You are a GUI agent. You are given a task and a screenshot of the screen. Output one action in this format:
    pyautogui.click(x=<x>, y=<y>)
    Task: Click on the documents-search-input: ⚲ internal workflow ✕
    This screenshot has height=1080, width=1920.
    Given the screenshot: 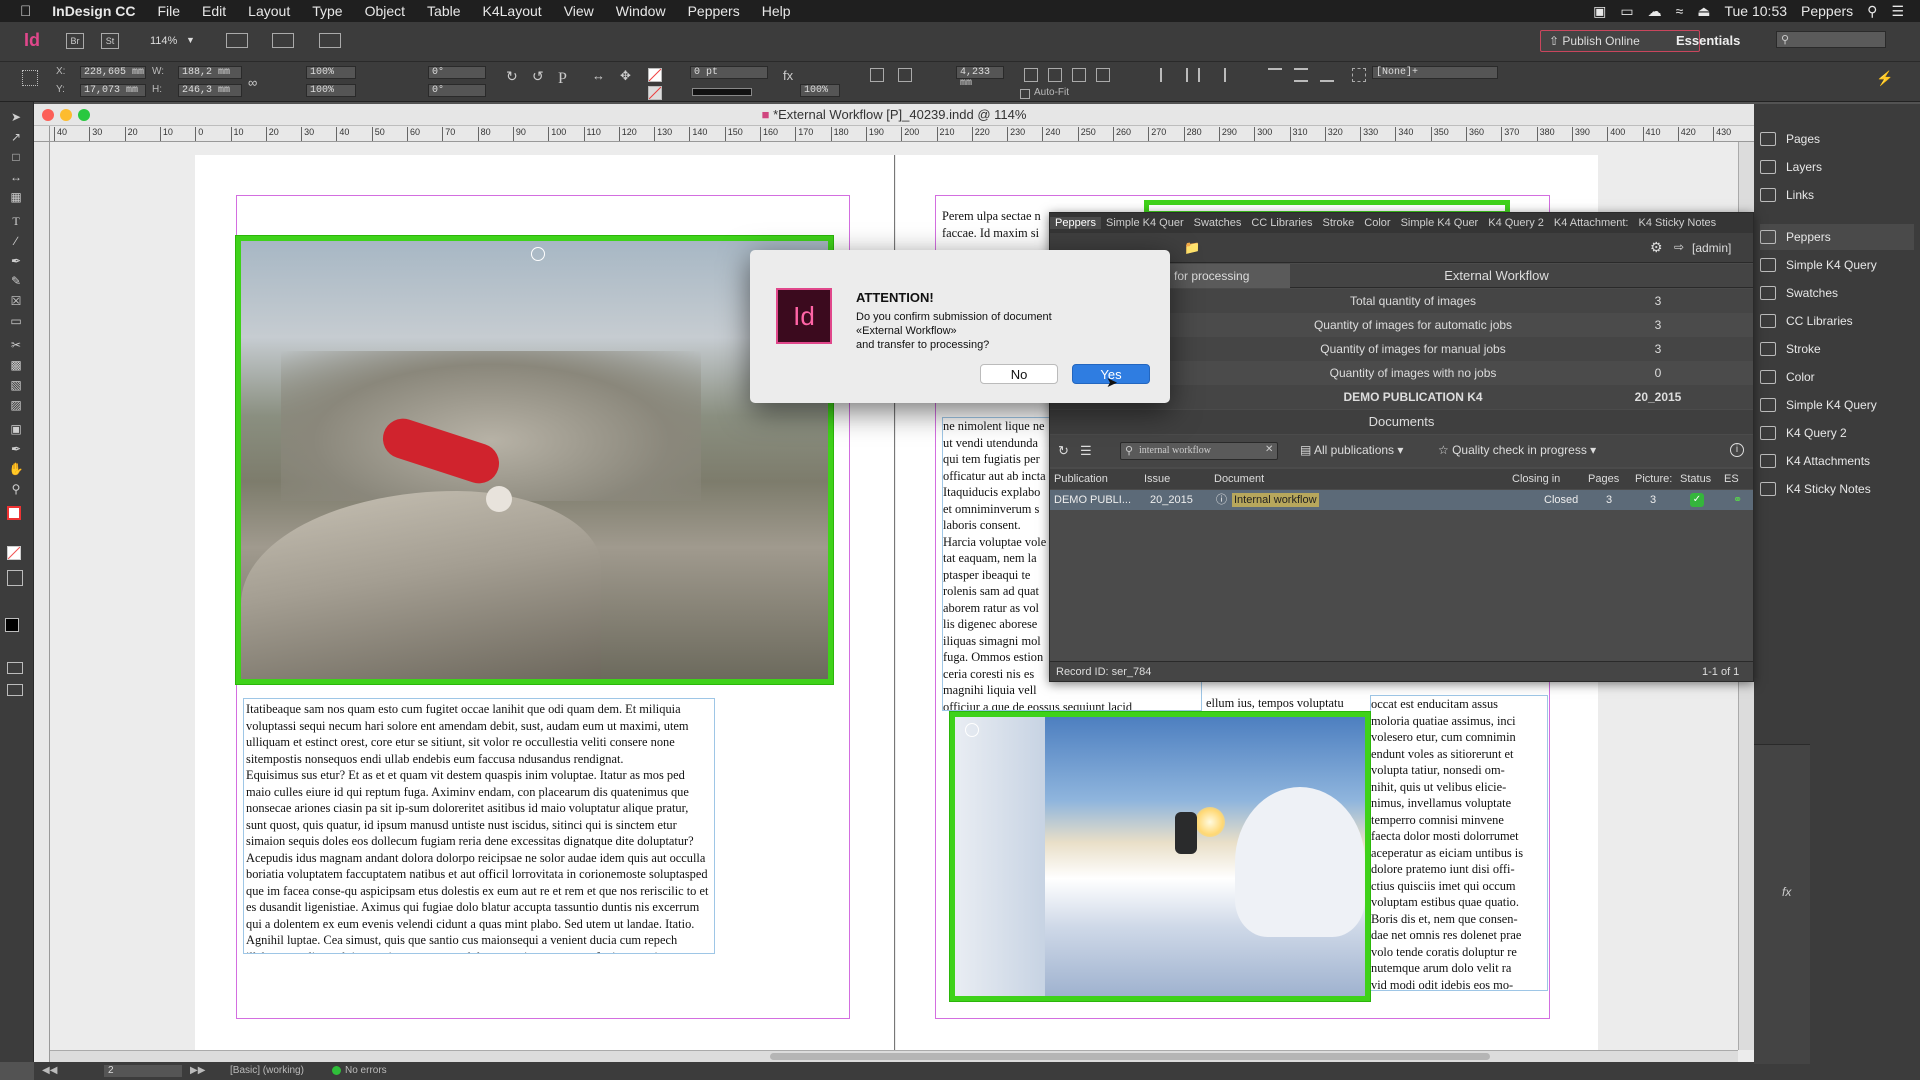 What is the action you would take?
    pyautogui.click(x=1199, y=451)
    